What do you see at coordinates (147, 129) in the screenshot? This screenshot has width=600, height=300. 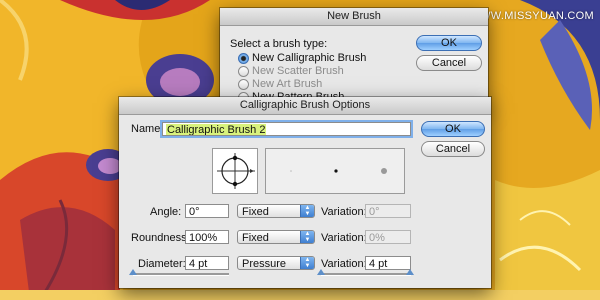 I see `name-label: Name:` at bounding box center [147, 129].